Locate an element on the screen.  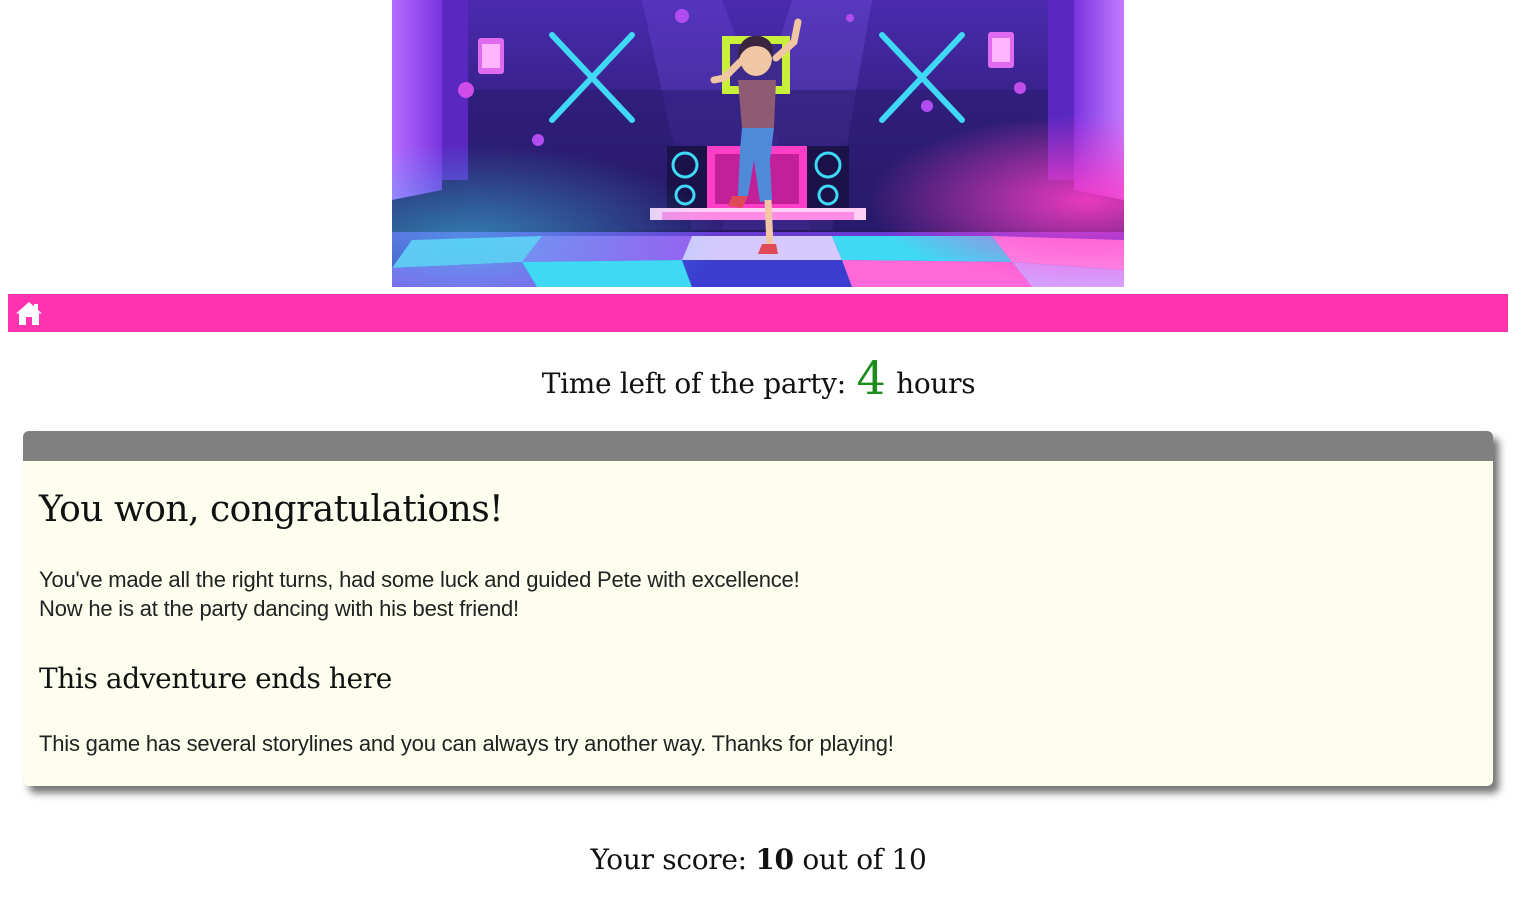
score-display: Your score: 10 out of 10 is located at coordinates (758, 860).